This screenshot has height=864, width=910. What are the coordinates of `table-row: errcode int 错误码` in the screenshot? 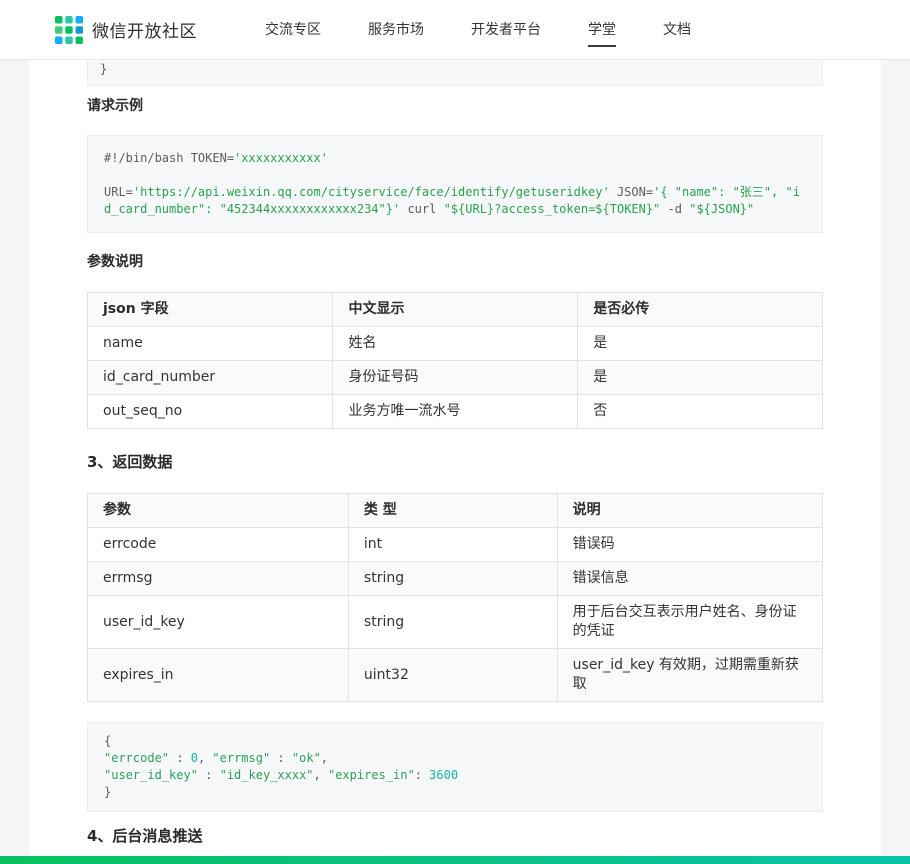 It's located at (455, 544).